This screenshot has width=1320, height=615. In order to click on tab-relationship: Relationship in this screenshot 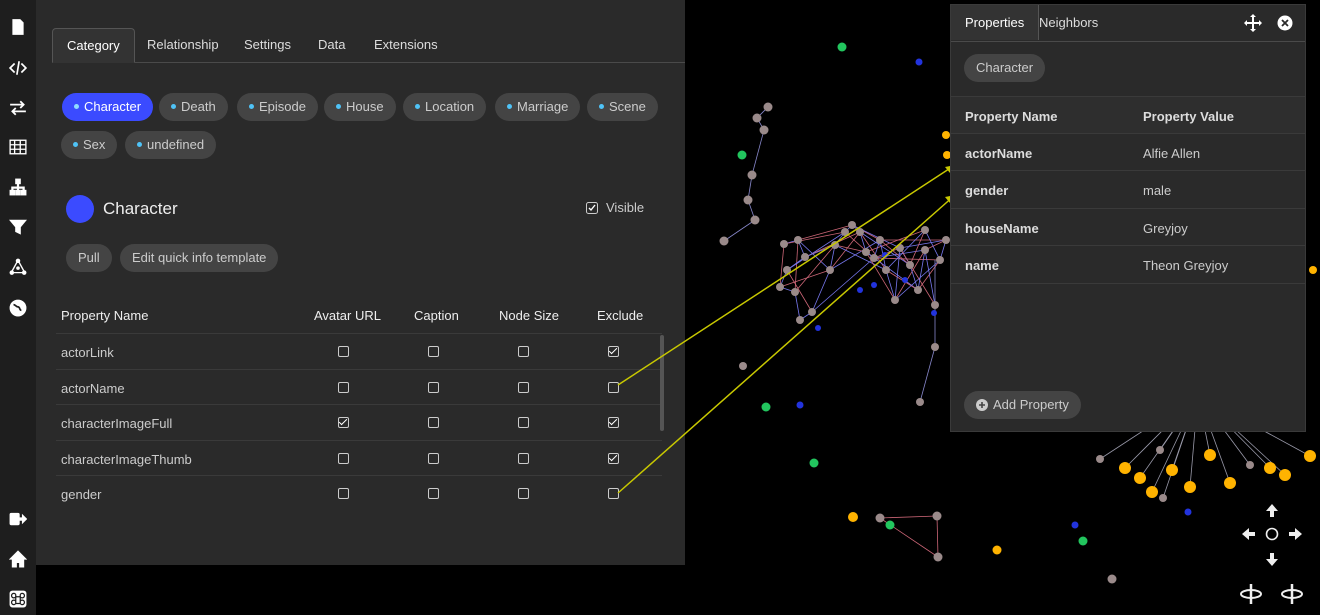, I will do `click(183, 44)`.